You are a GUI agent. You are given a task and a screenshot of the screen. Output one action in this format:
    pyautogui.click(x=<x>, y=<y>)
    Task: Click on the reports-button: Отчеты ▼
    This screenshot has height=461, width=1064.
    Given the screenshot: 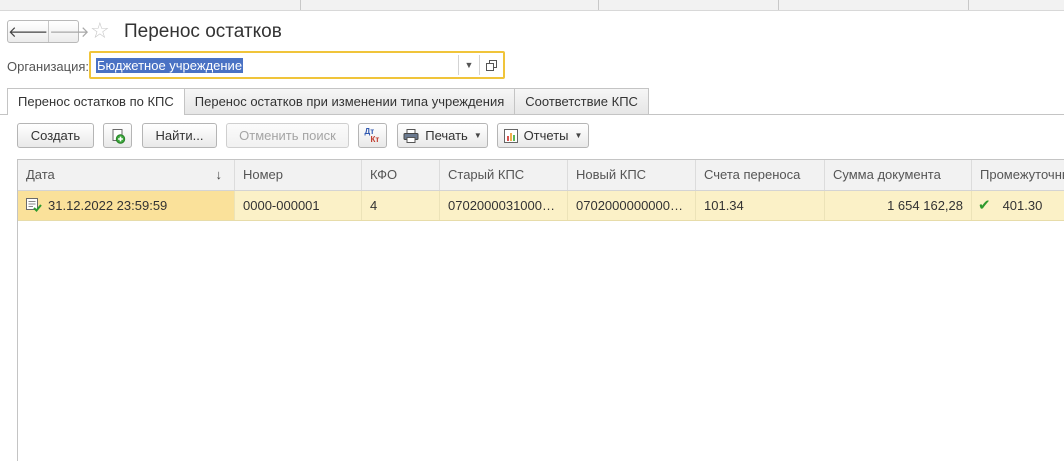 What is the action you would take?
    pyautogui.click(x=543, y=135)
    